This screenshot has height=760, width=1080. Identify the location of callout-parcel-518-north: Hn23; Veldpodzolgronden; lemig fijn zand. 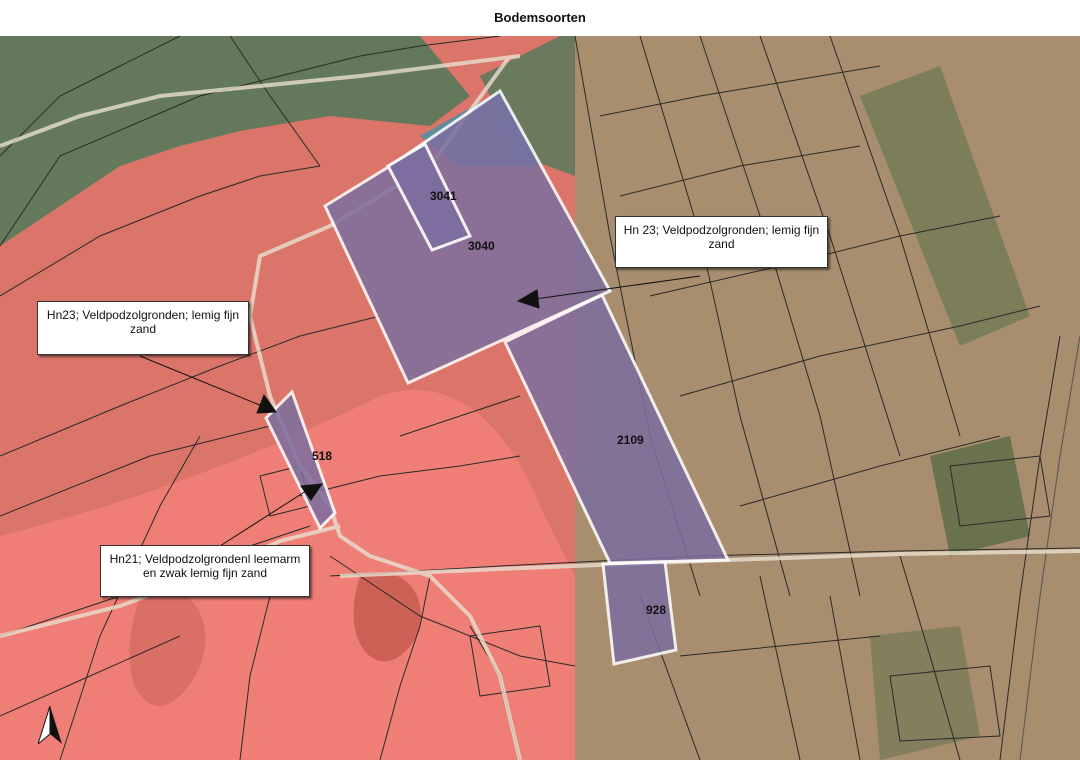
(143, 328).